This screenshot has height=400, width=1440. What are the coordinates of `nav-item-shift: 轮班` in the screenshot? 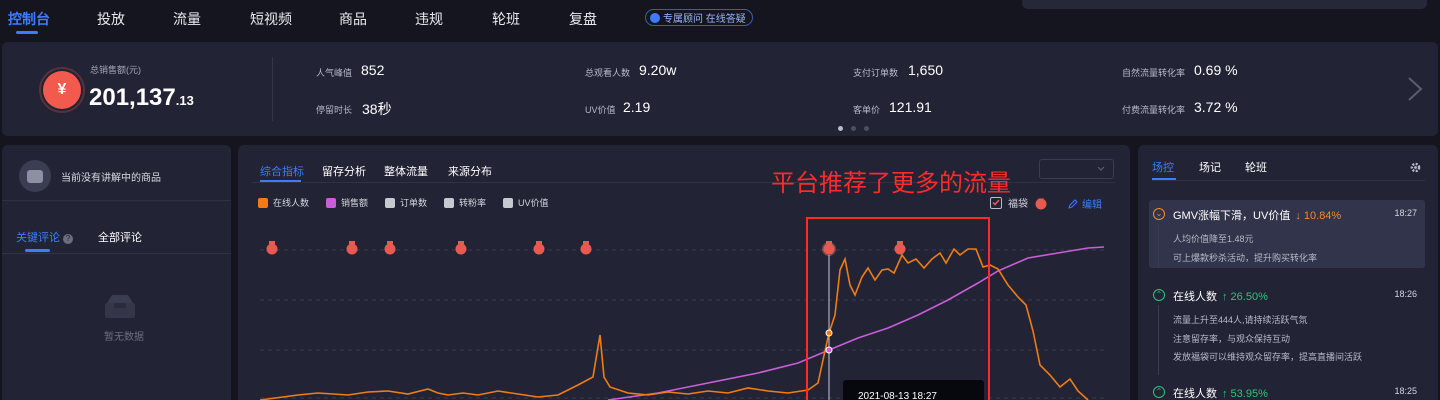 It's located at (506, 19).